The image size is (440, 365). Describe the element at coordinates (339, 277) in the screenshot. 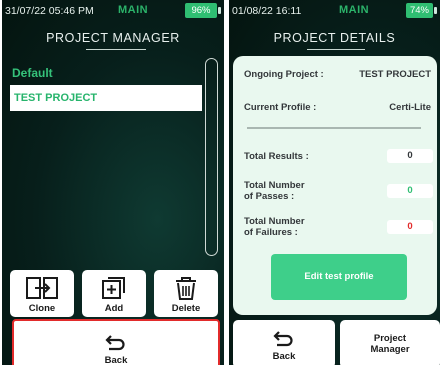

I see `edit-test-profile-button: Edit test profile` at that location.